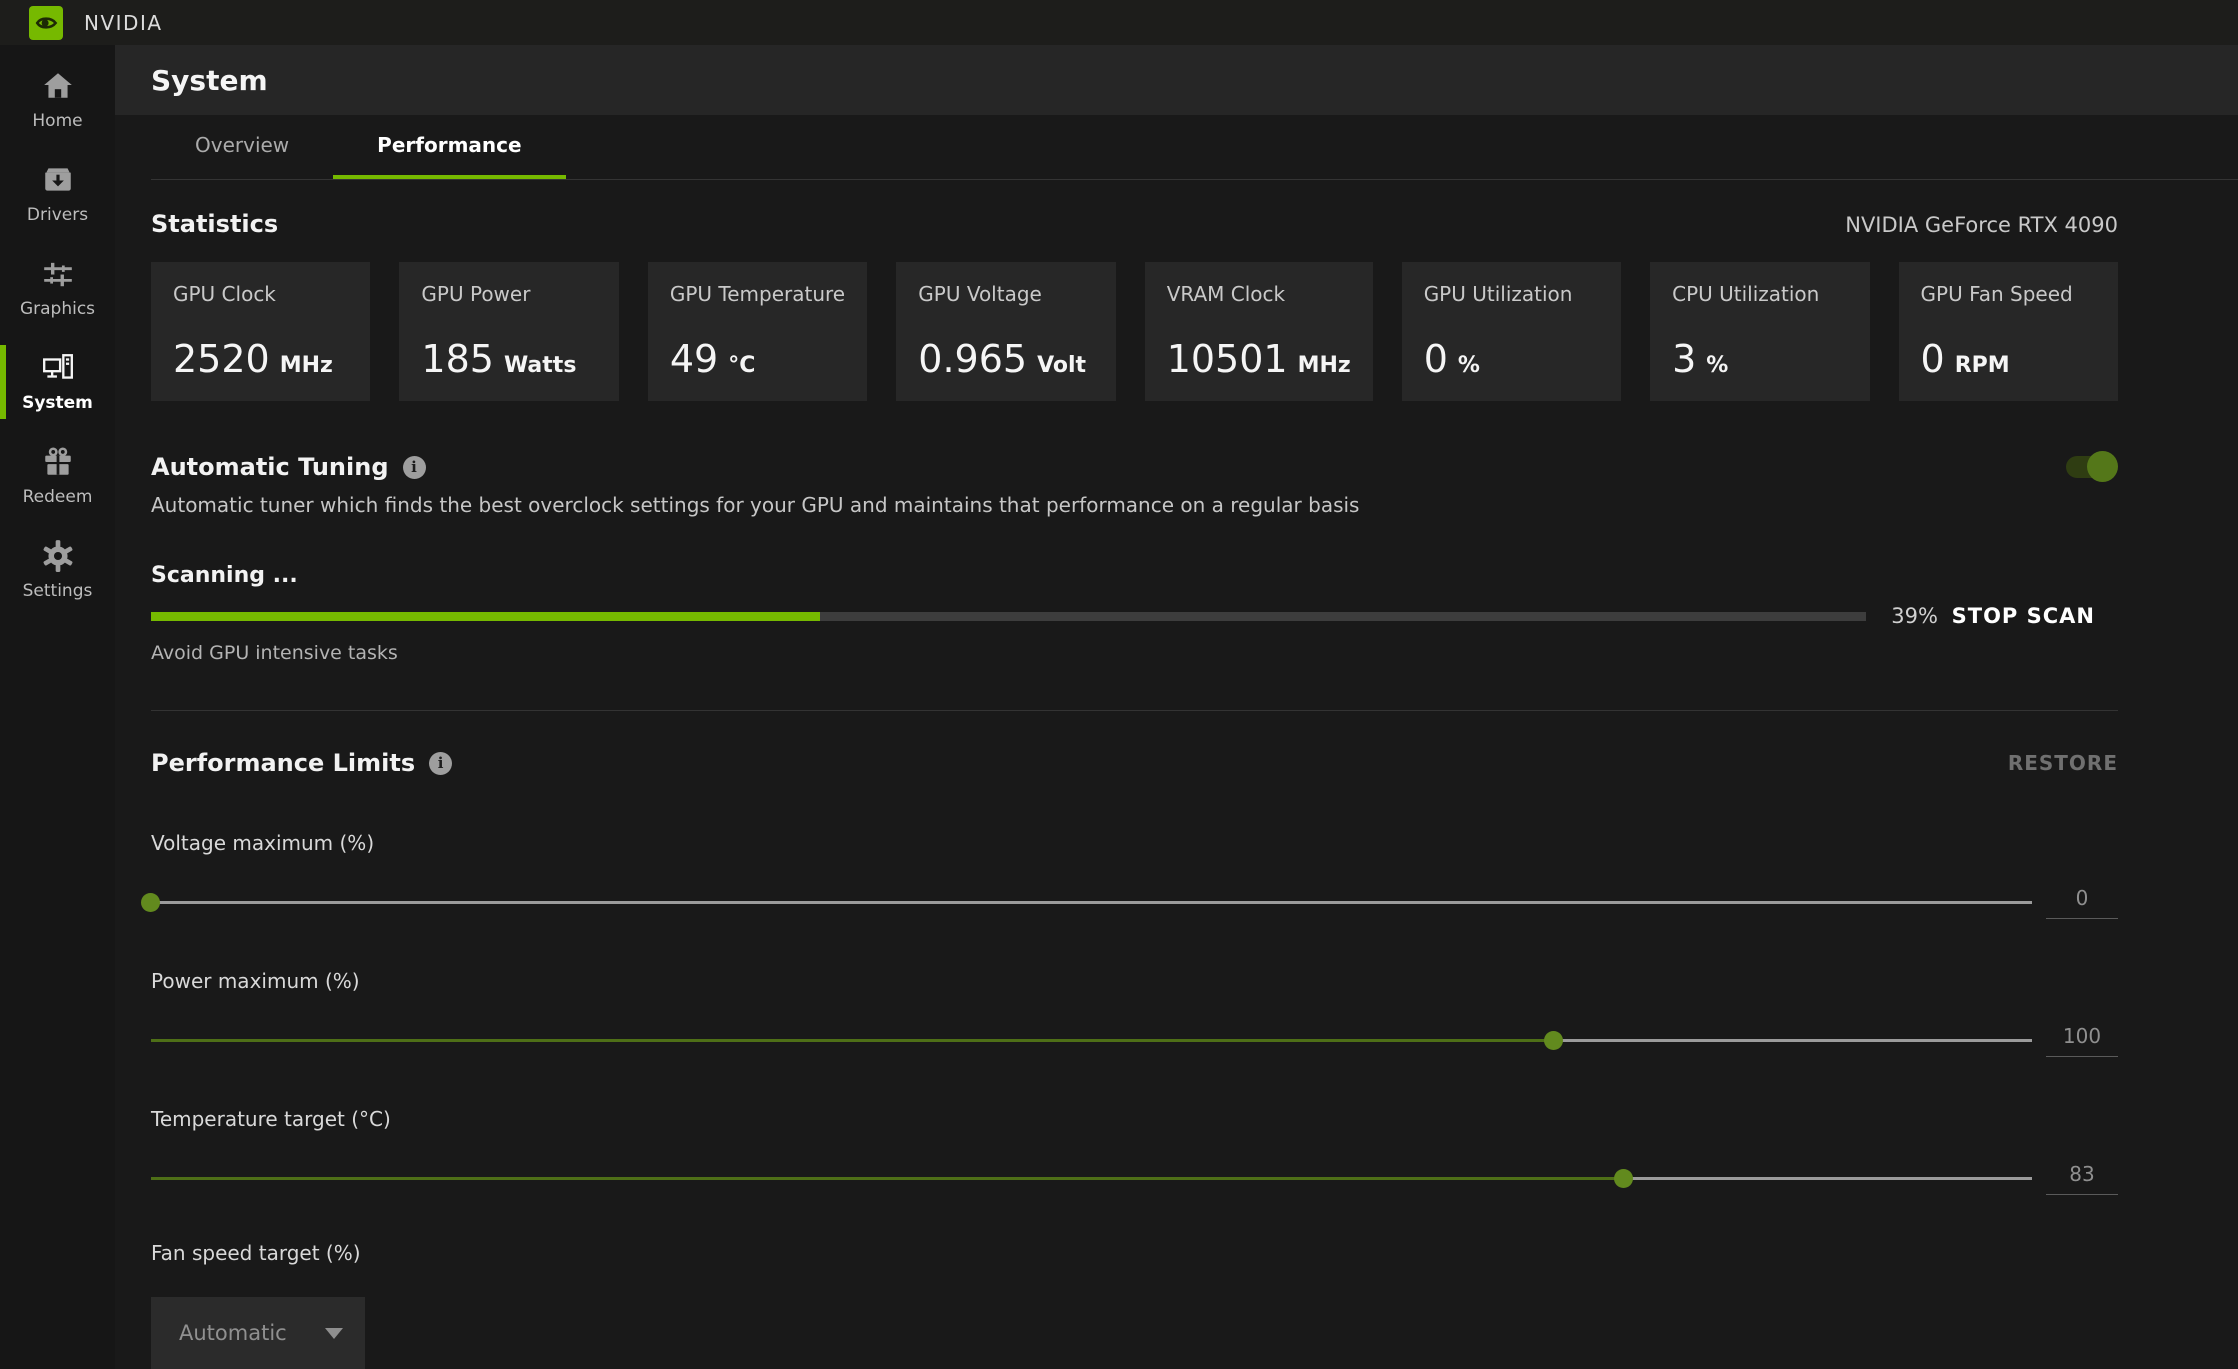  I want to click on automatic-tuning-toggle, so click(2092, 466).